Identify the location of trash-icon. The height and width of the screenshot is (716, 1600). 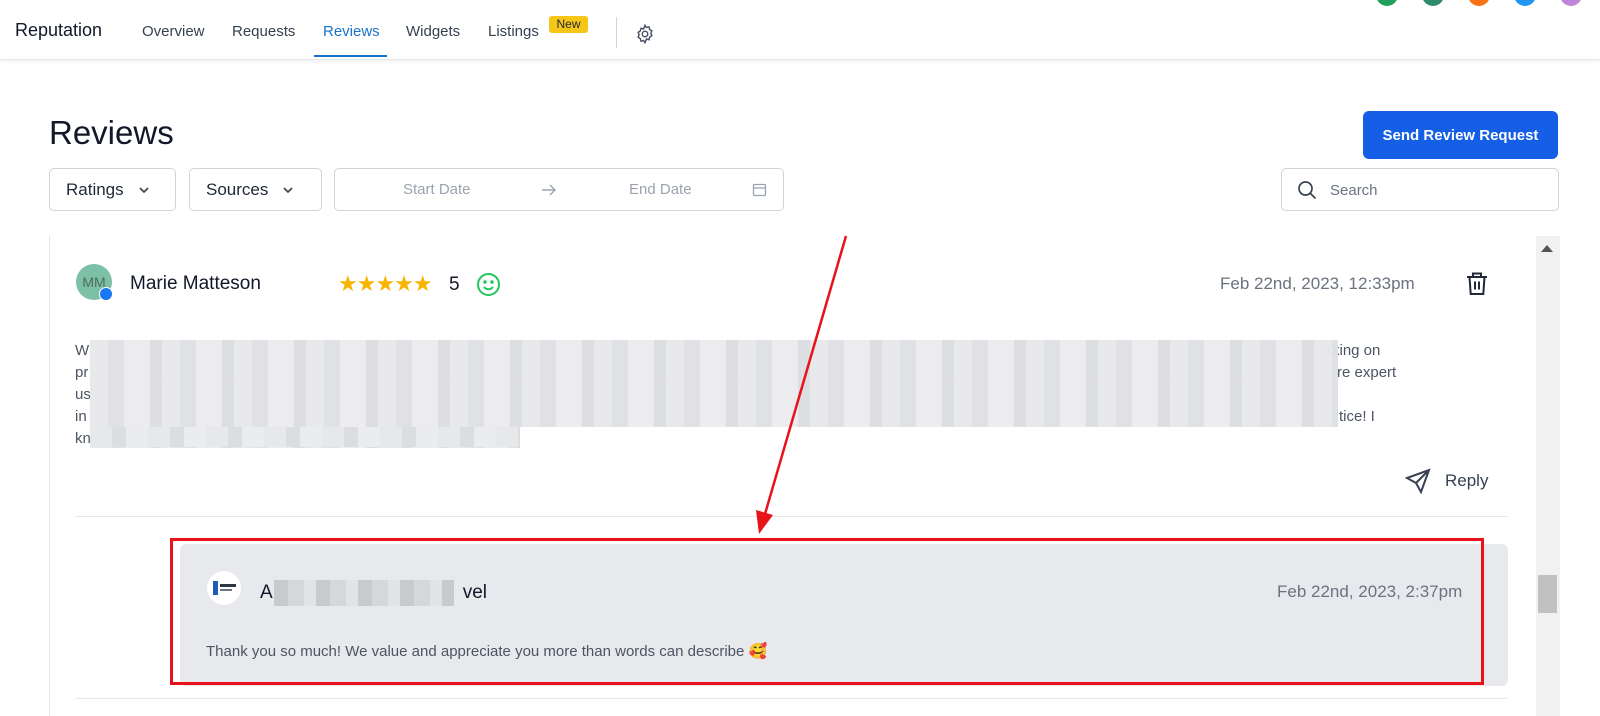
(1477, 284).